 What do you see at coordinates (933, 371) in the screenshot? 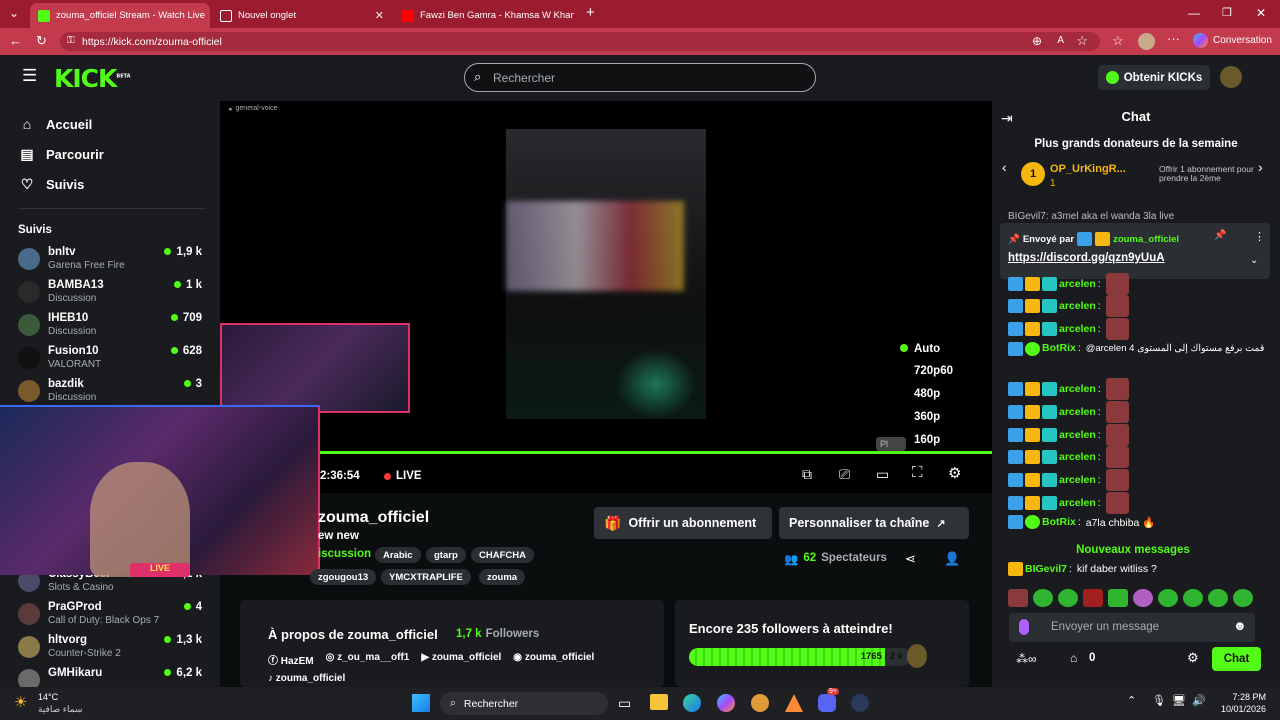
I see `quality-option-720p60: 720p60` at bounding box center [933, 371].